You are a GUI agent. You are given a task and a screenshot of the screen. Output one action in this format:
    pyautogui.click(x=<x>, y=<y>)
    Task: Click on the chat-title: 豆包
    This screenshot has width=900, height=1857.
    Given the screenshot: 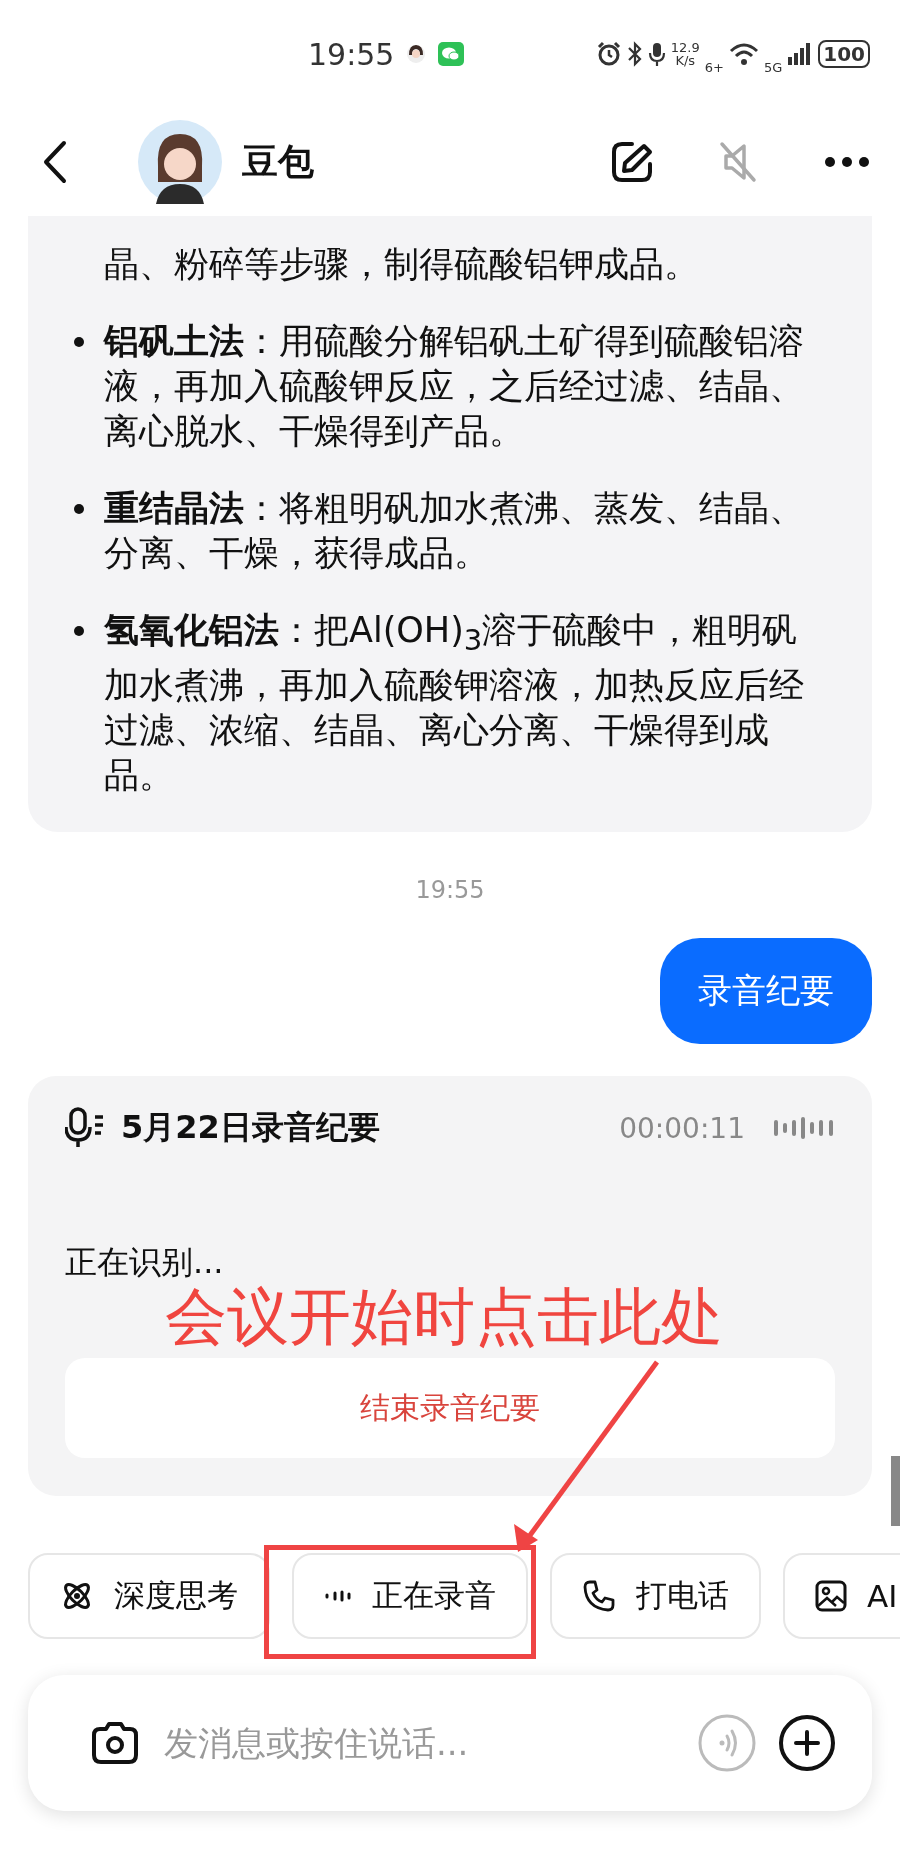 What is the action you would take?
    pyautogui.click(x=278, y=161)
    